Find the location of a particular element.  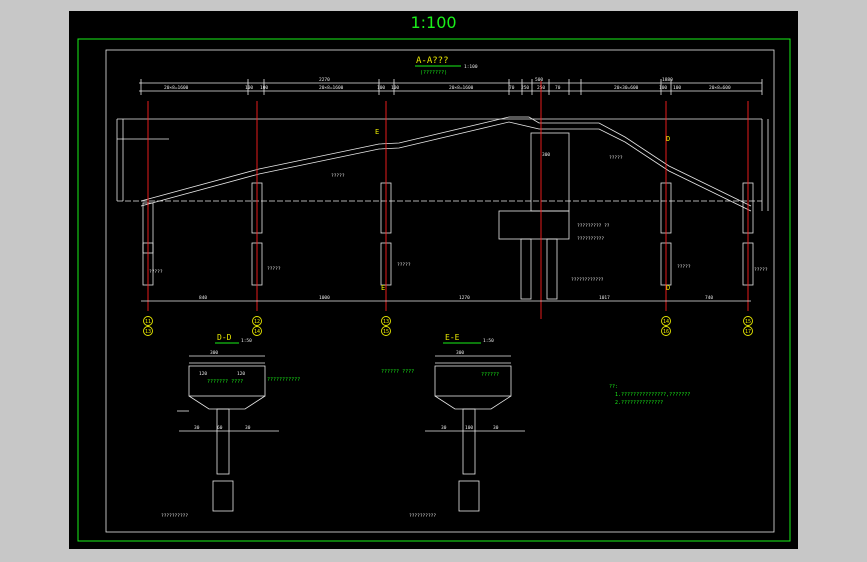

section-mark-d-bot: D is located at coordinates (668, 288).